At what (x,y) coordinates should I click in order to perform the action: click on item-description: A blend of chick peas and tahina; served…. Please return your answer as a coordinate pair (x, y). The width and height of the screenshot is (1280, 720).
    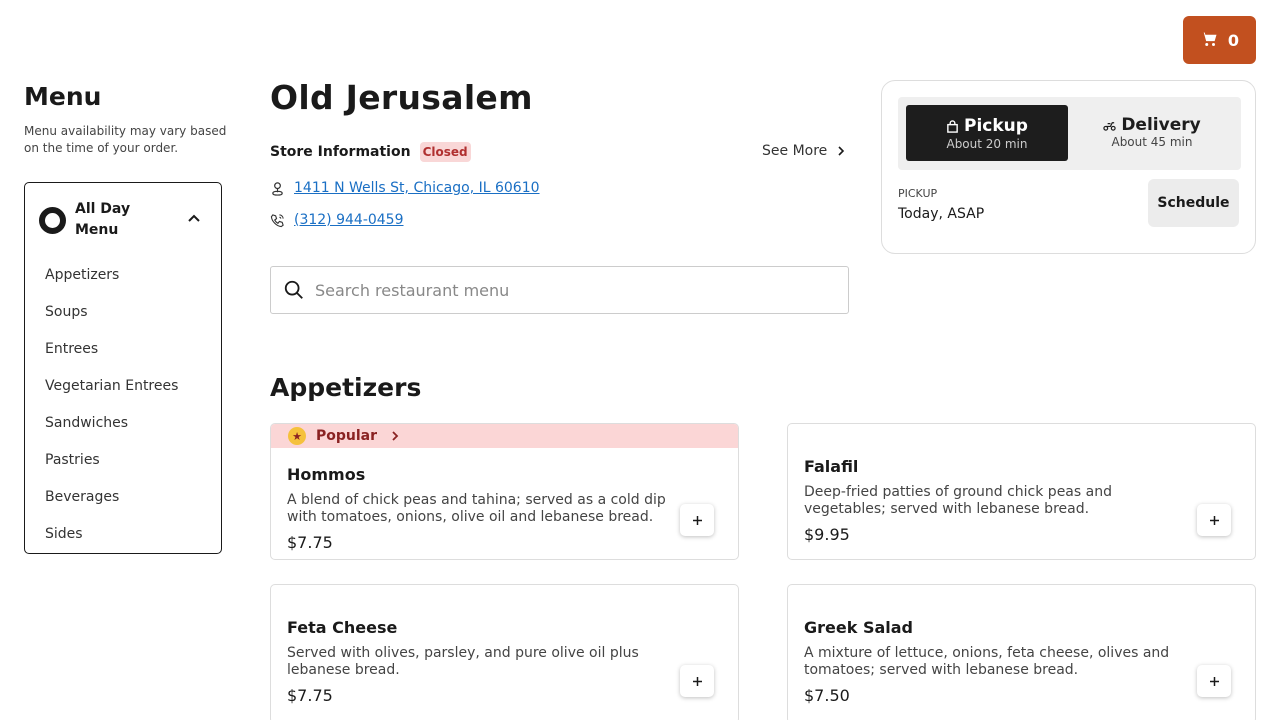
    Looking at the image, I should click on (476, 508).